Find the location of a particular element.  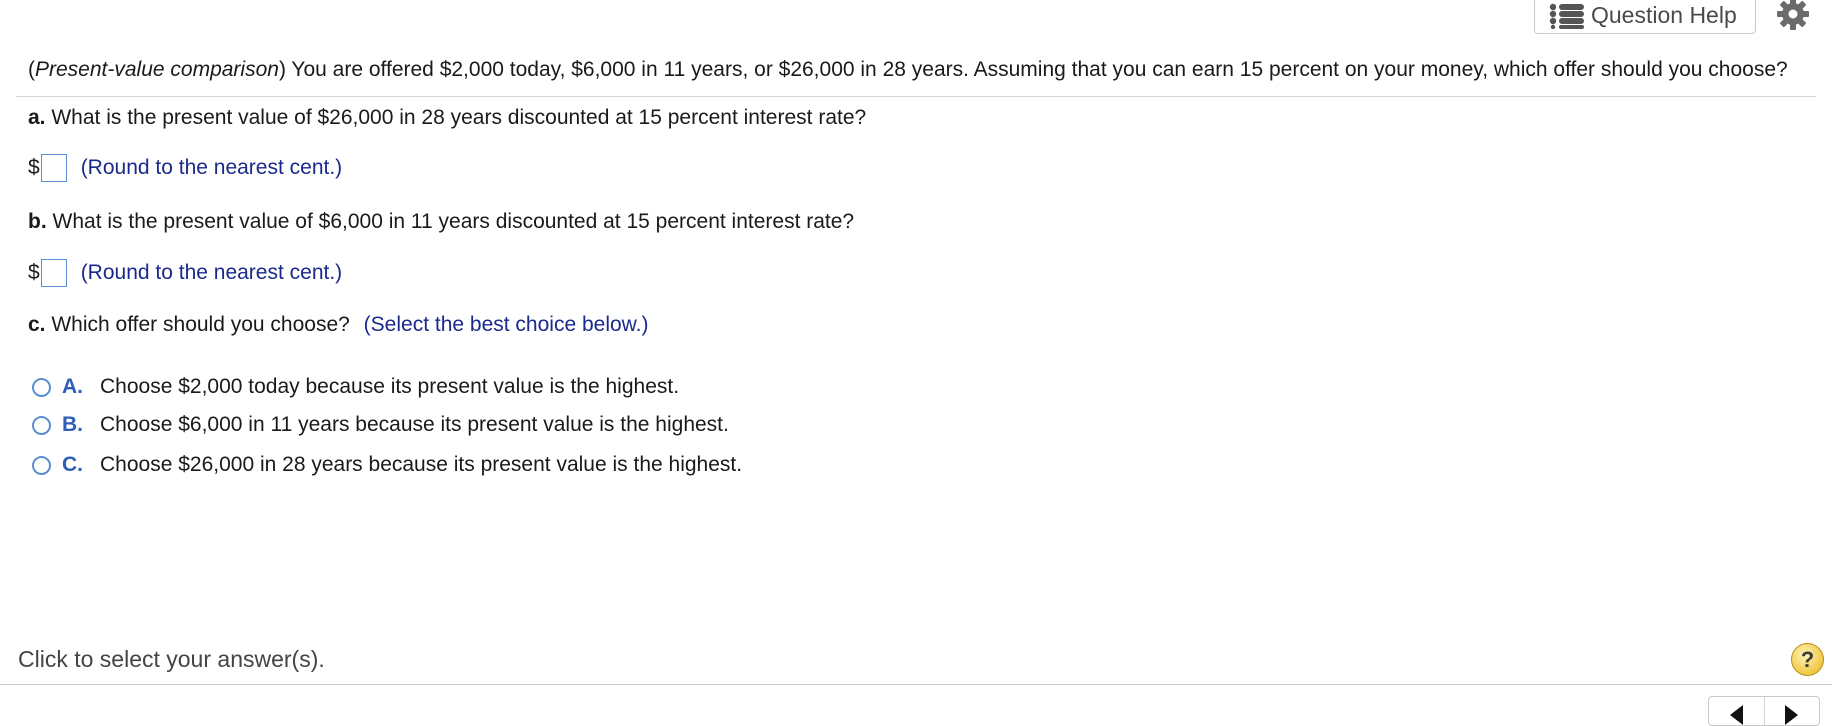

part-b-answer-row: $ (Round to the nearest cent.) is located at coordinates (185, 273).